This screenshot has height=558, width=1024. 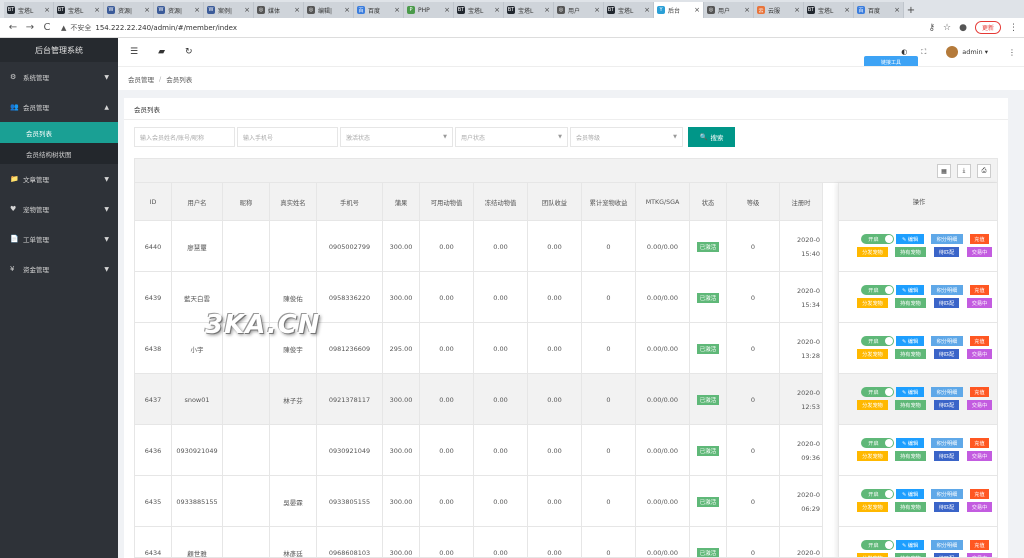 What do you see at coordinates (229, 10) in the screenshot?
I see `browser-tab: W 案例| ×` at bounding box center [229, 10].